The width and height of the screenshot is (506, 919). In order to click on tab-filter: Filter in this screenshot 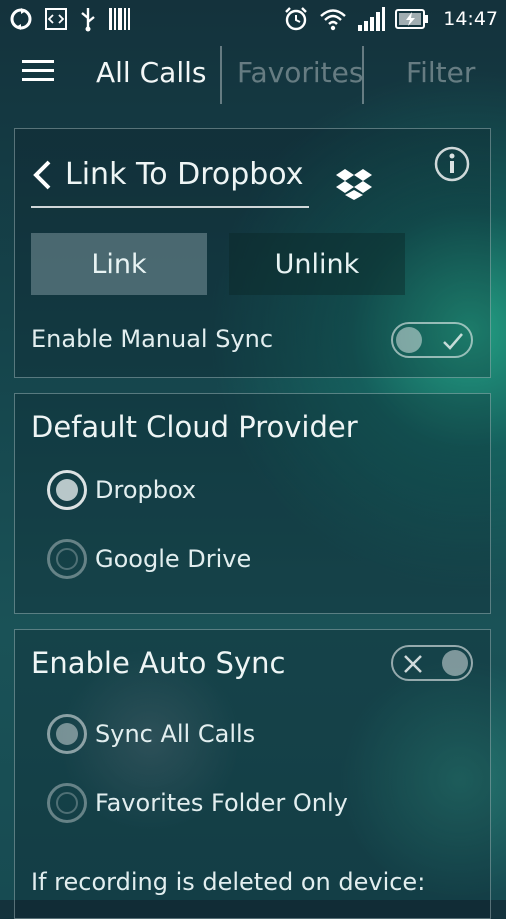, I will do `click(440, 72)`.